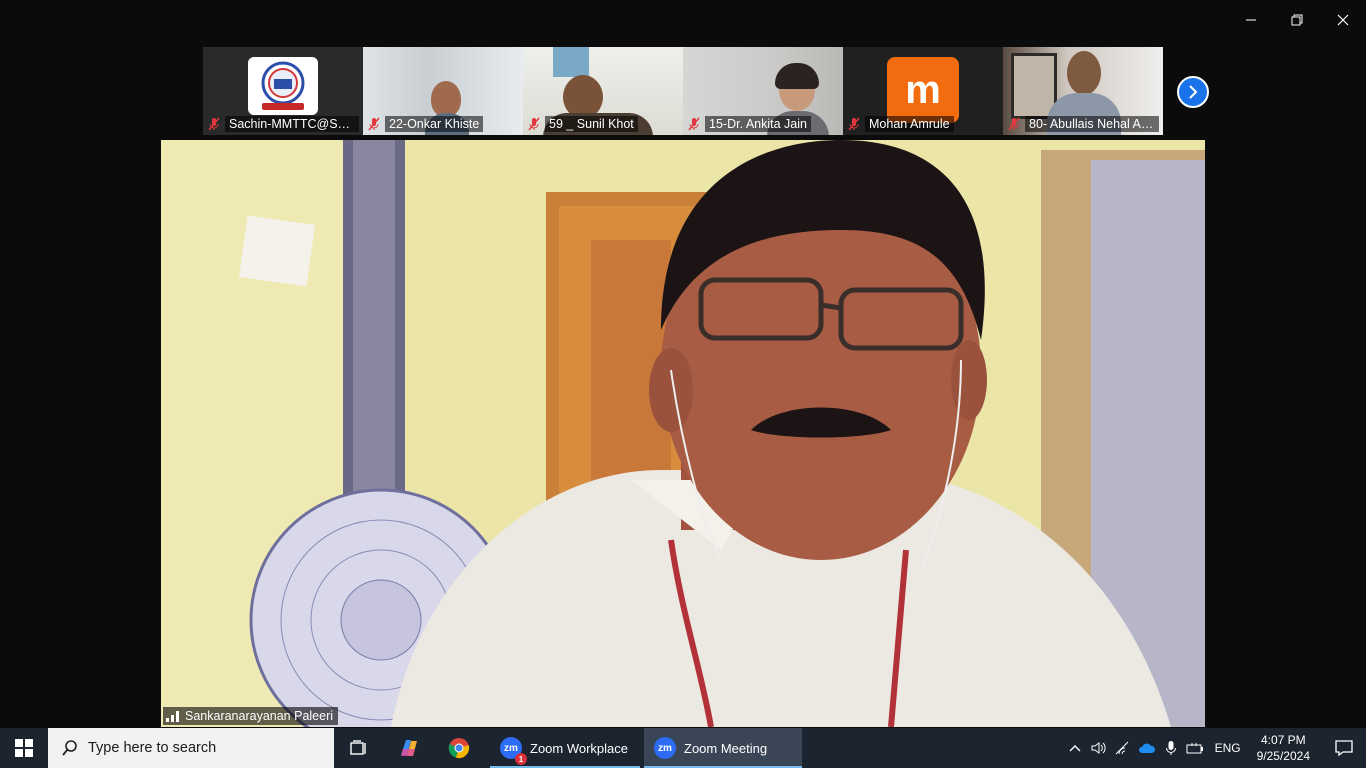  I want to click on restore-icon, so click(1297, 20).